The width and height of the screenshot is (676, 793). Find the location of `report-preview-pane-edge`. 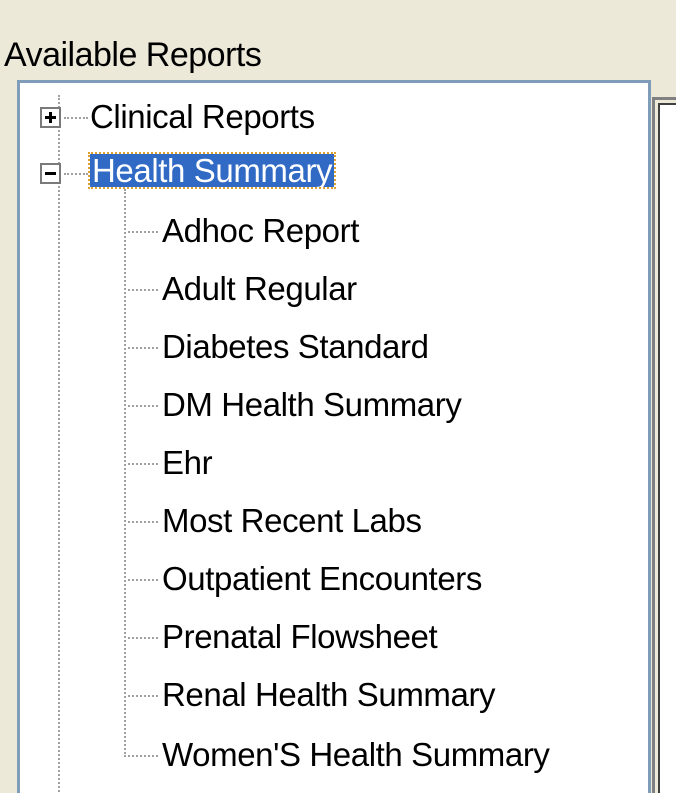

report-preview-pane-edge is located at coordinates (664, 445).